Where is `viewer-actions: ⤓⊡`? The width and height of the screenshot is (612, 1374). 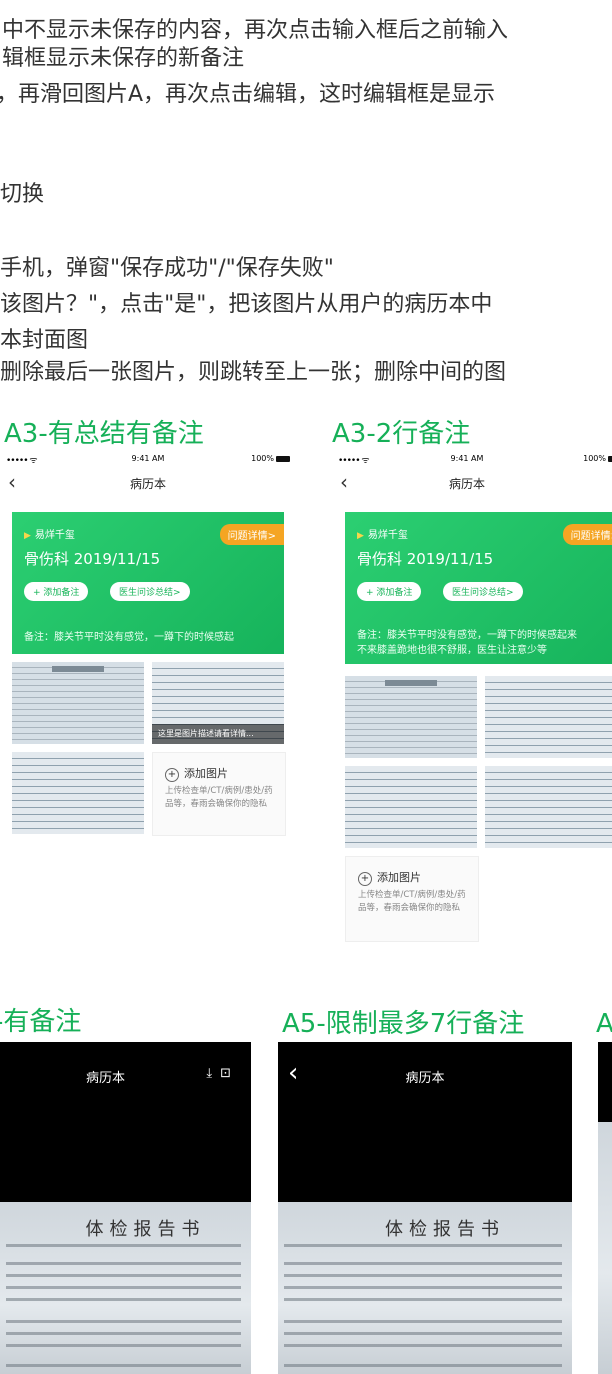
viewer-actions: ⤓⊡ is located at coordinates (222, 1073).